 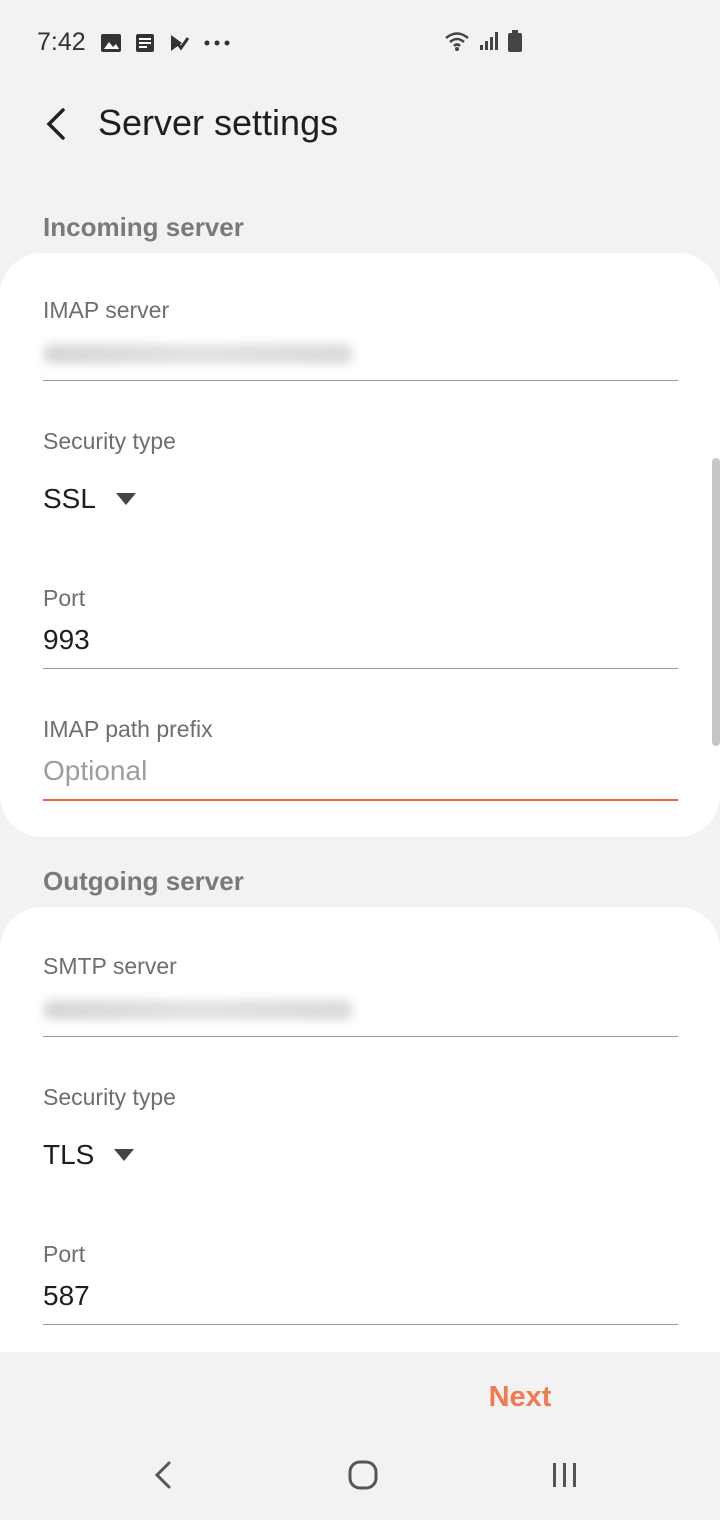 What do you see at coordinates (69, 498) in the screenshot?
I see `incoming-security-value: SSL` at bounding box center [69, 498].